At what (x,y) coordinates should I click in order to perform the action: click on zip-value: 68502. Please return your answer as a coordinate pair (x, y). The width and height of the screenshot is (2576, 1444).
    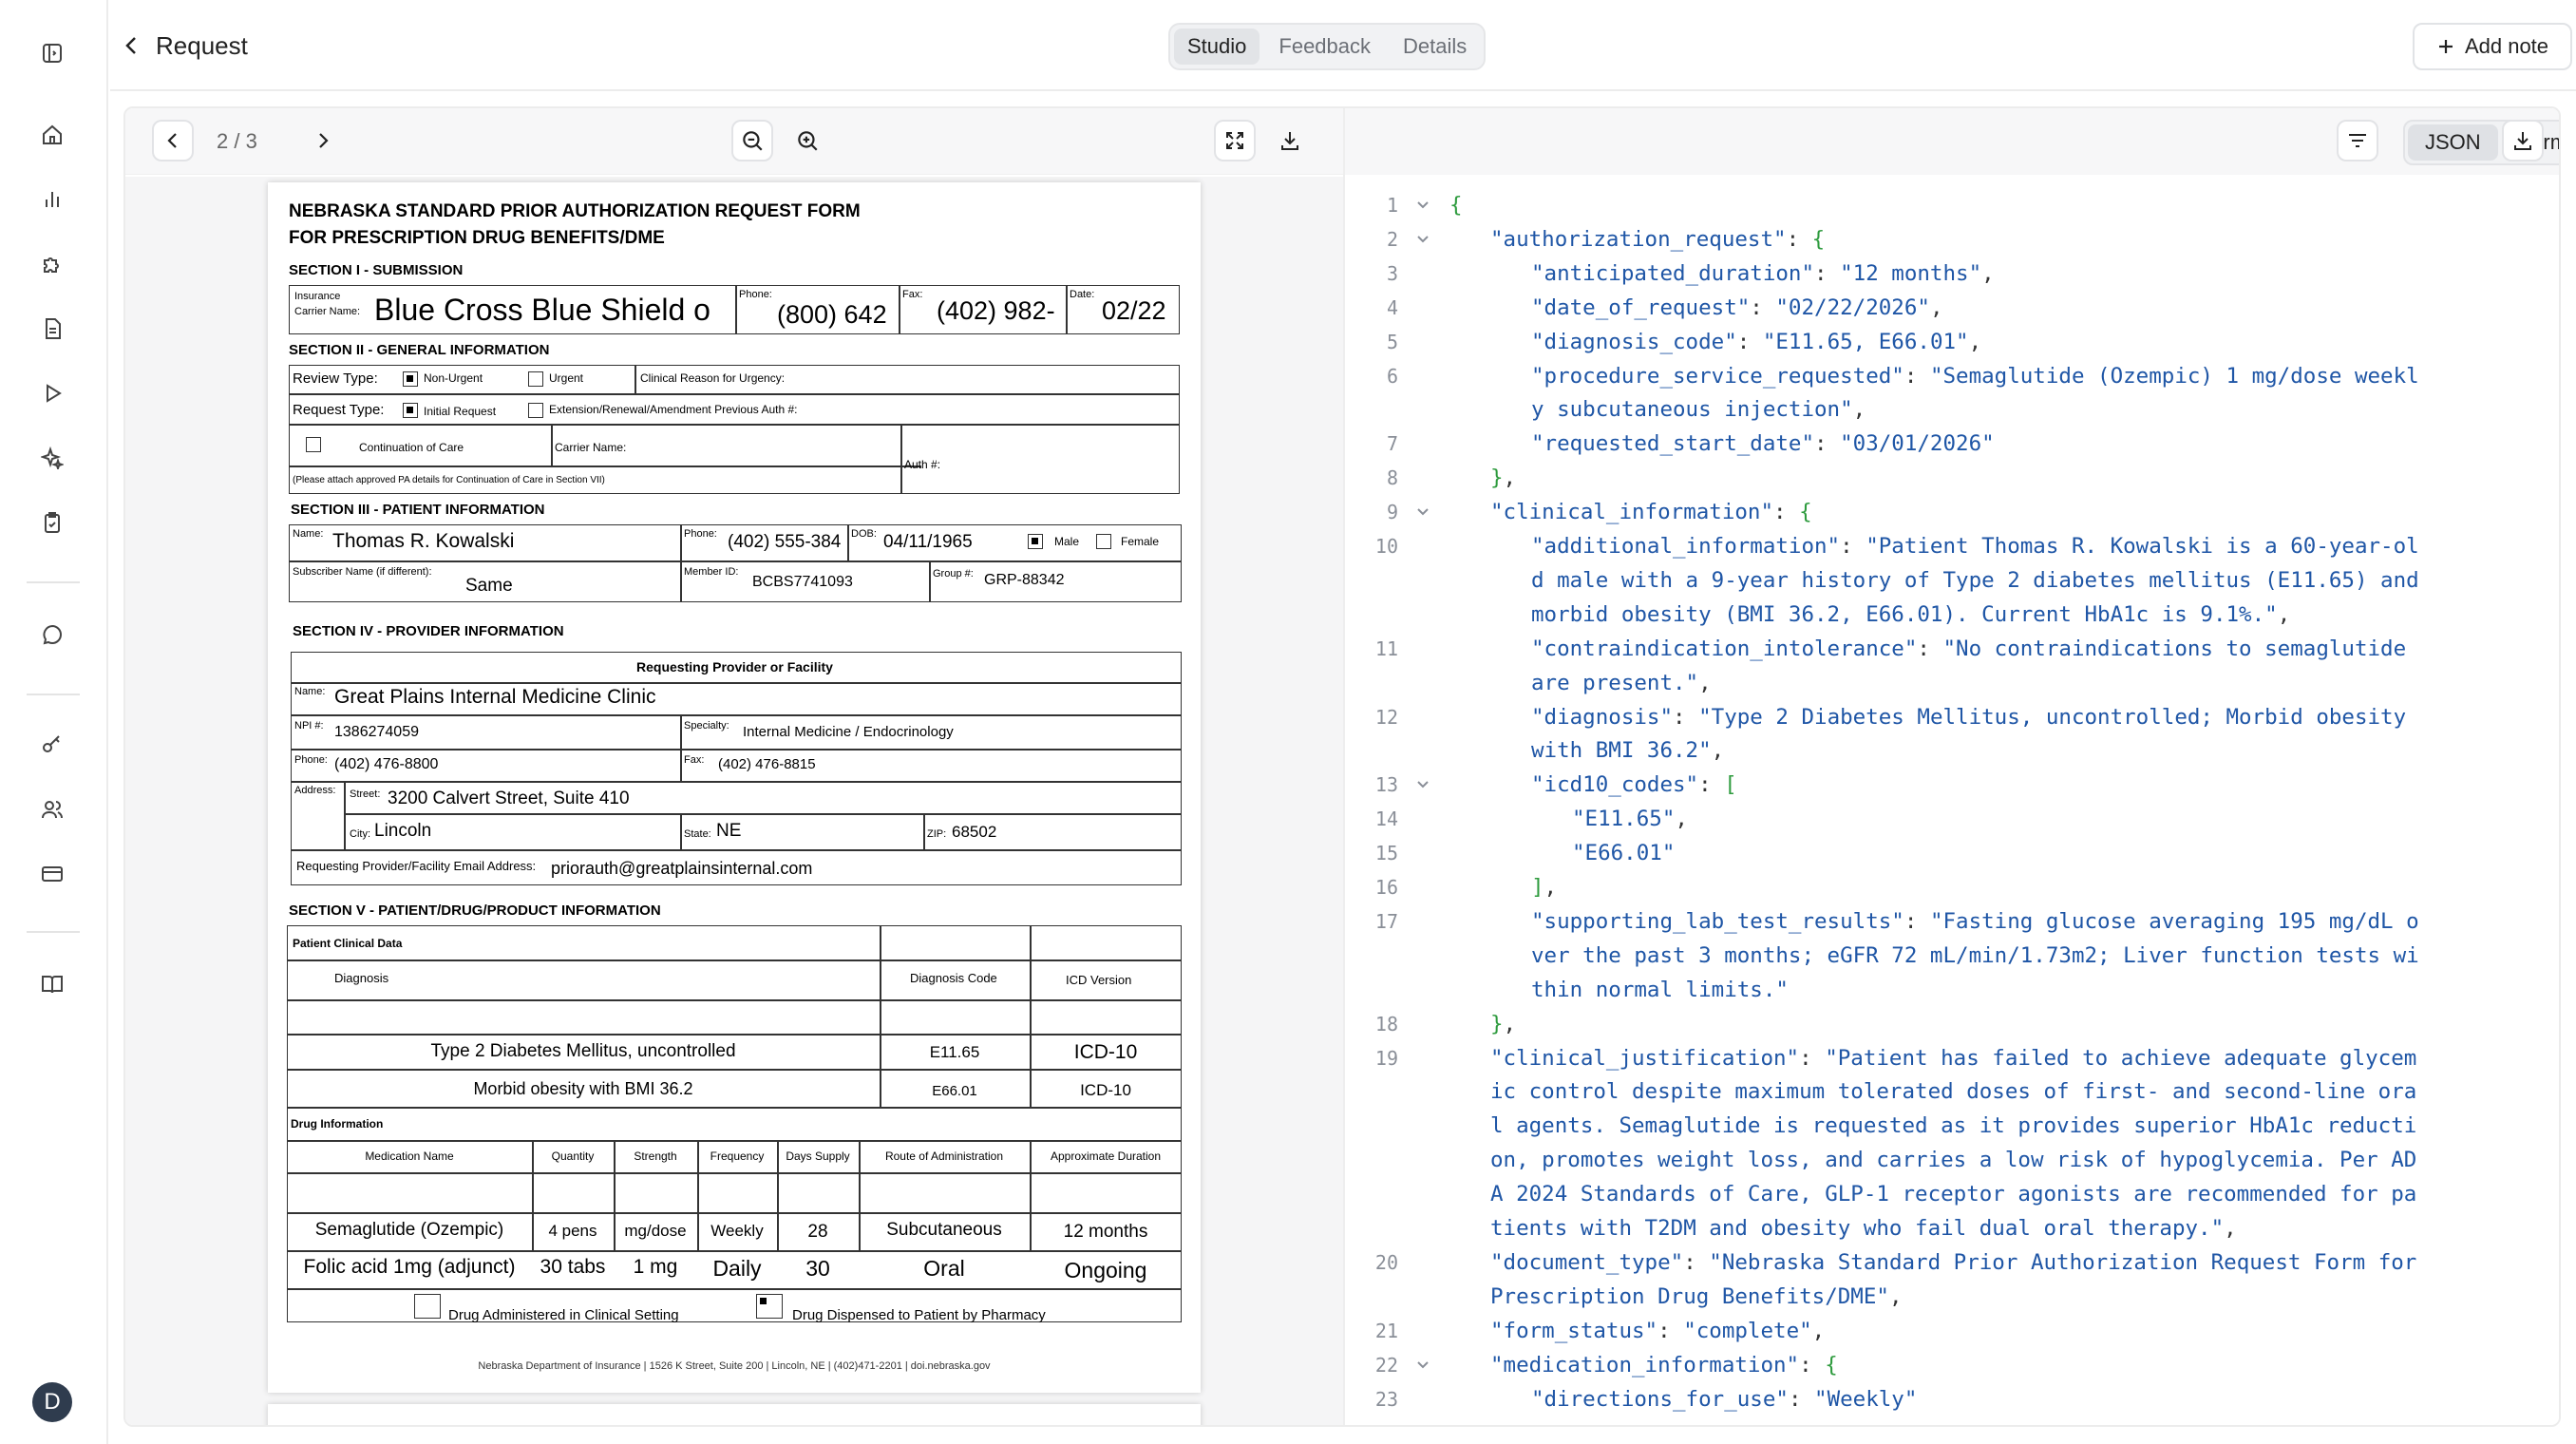
    Looking at the image, I should click on (974, 832).